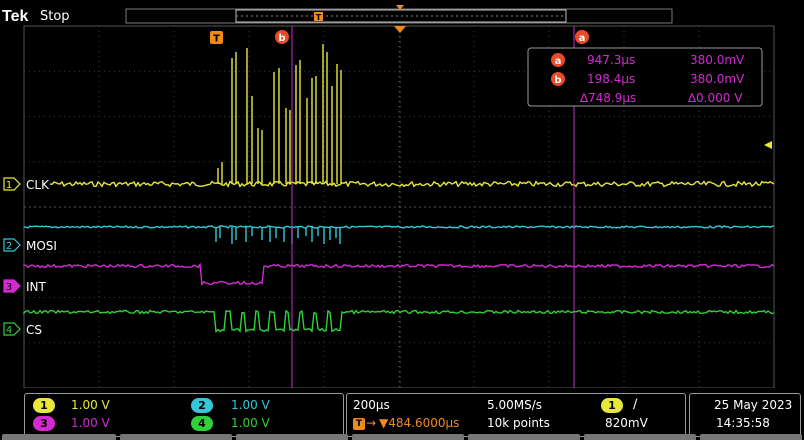 The height and width of the screenshot is (440, 804). I want to click on readout-a-time: 947.3µs, so click(611, 60).